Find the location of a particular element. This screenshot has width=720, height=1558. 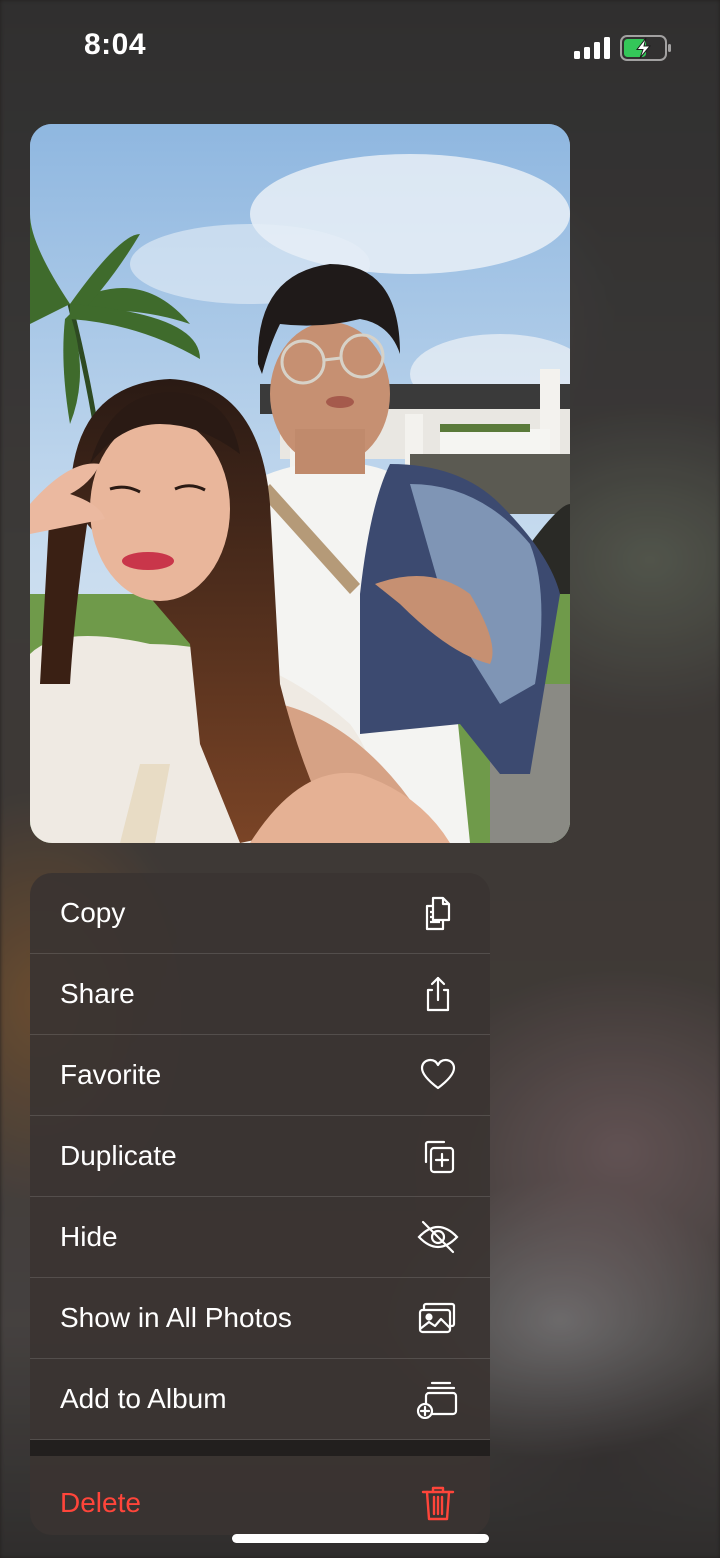

status-time: 8:04 is located at coordinates (115, 44).